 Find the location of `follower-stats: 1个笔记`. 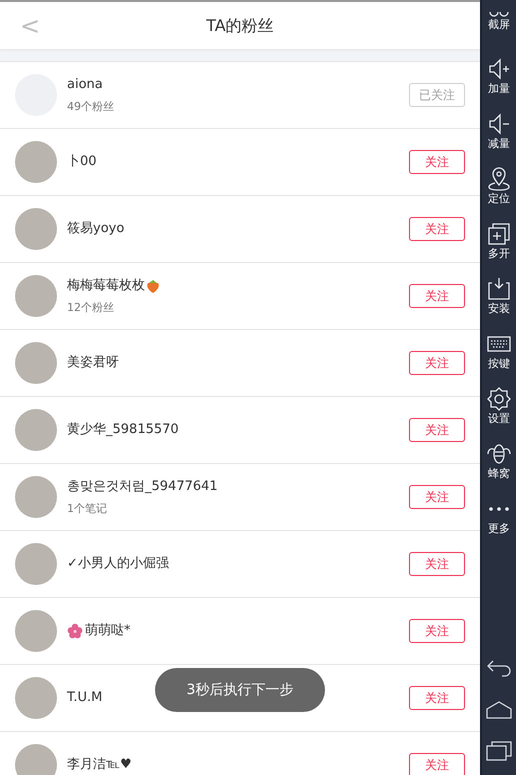

follower-stats: 1个笔记 is located at coordinates (87, 508).